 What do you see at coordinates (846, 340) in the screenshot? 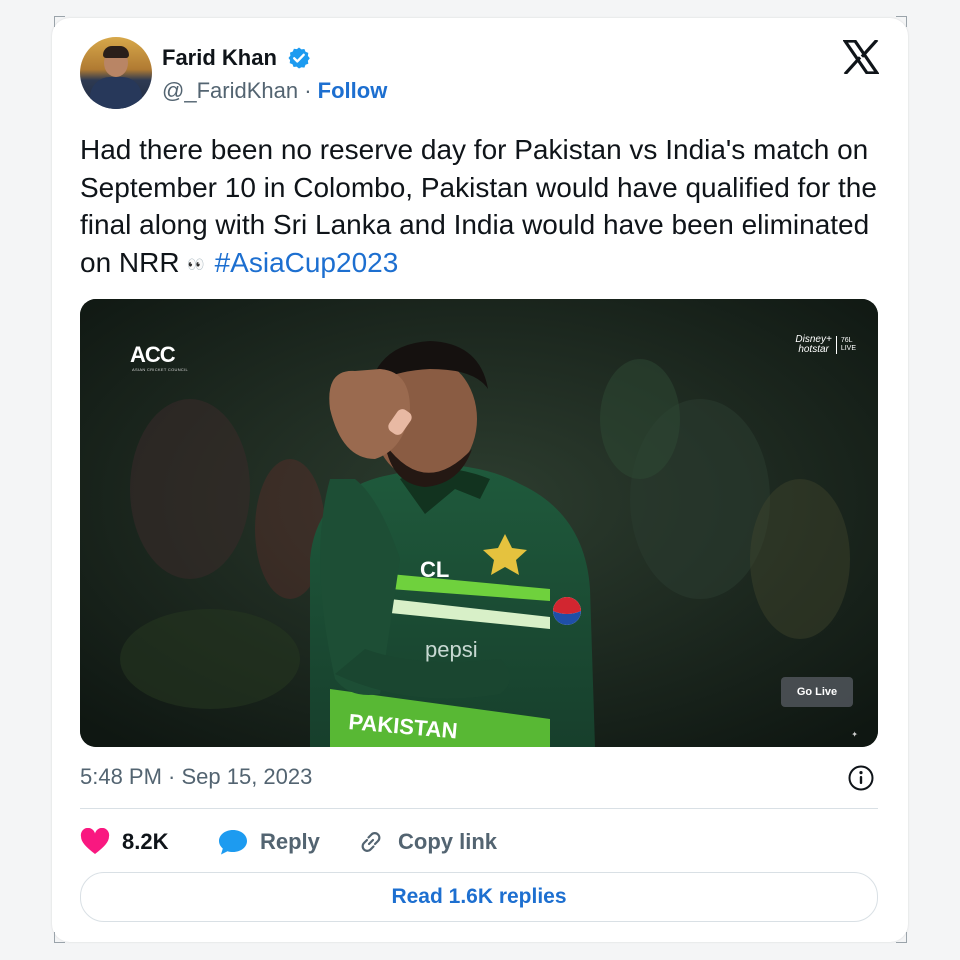
I see `viewer-count: 76L` at bounding box center [846, 340].